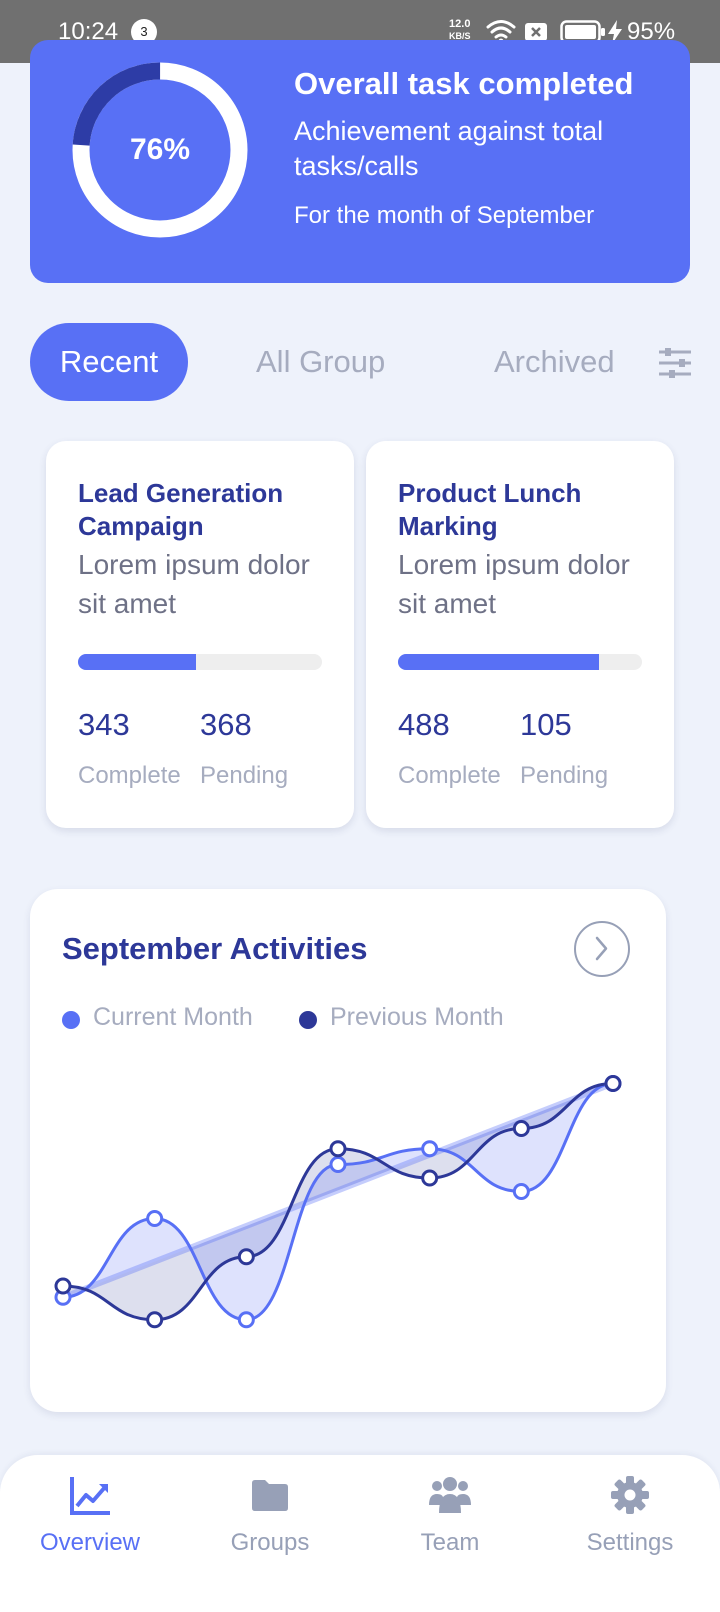 Image resolution: width=720 pixels, height=1612 pixels. Describe the element at coordinates (160, 149) in the screenshot. I see `completion-percent: 76%` at that location.